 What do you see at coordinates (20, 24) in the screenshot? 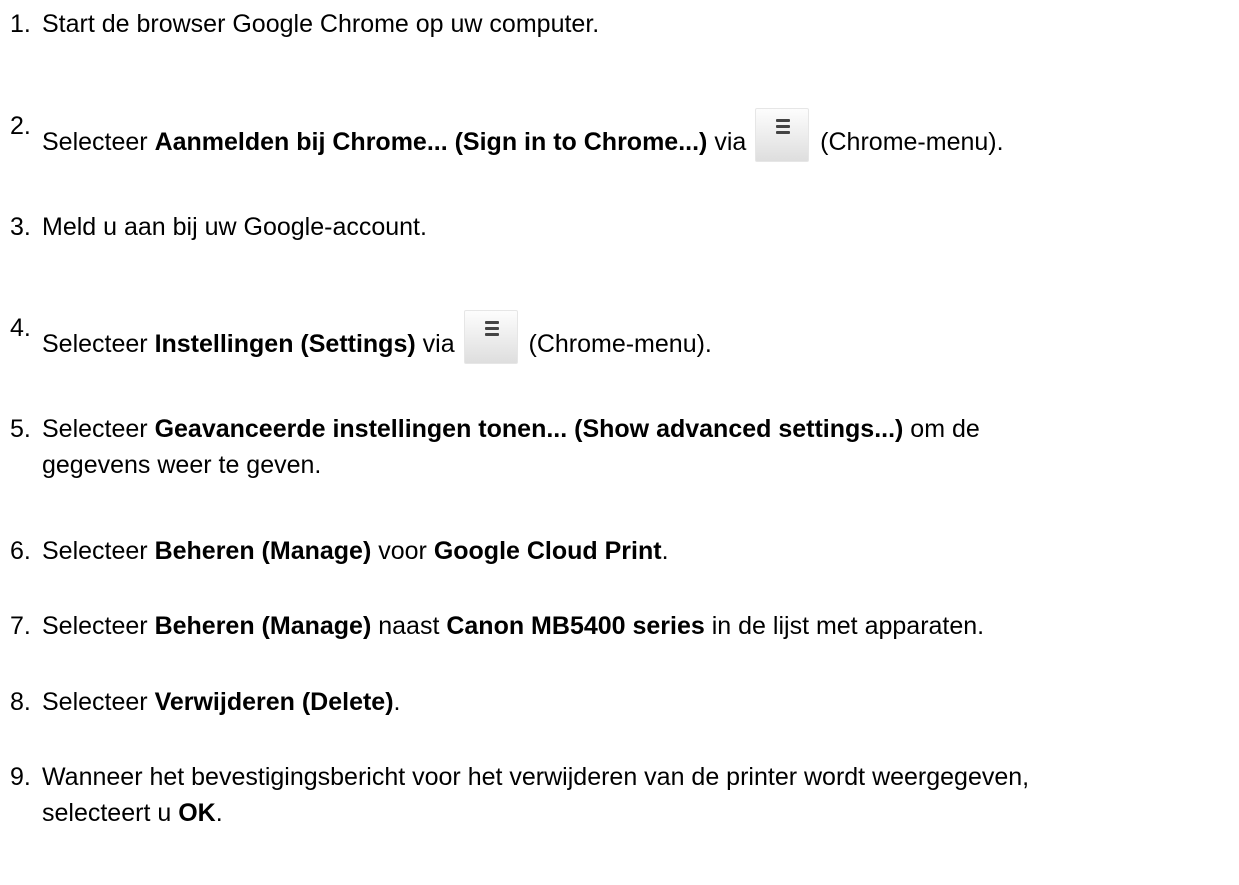
I see `step-number: 1.` at bounding box center [20, 24].